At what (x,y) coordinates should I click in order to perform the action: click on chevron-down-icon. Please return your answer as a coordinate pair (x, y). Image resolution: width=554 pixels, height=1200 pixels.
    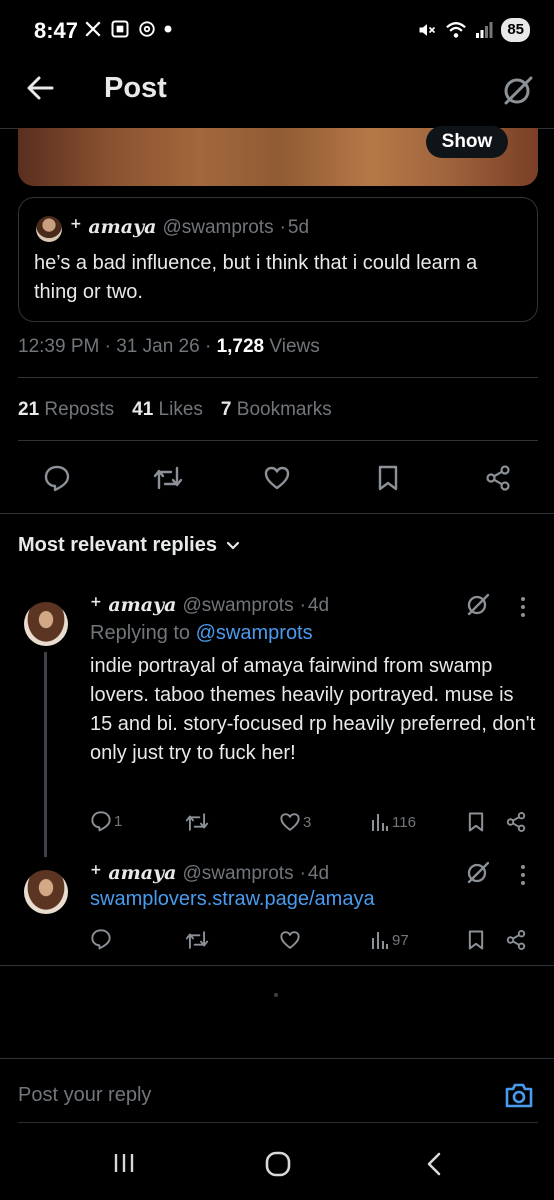
    Looking at the image, I should click on (233, 545).